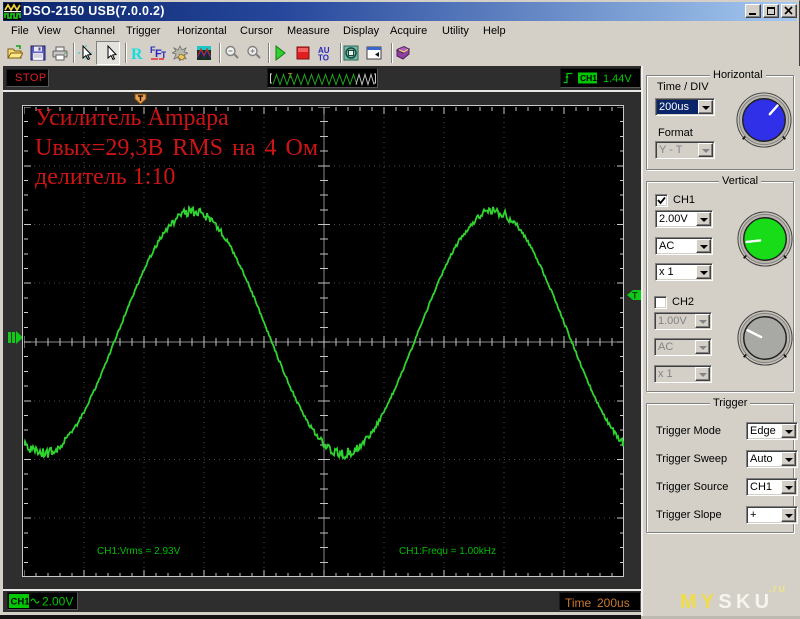 This screenshot has height=619, width=800. I want to click on svg-text: TO, so click(323, 58).